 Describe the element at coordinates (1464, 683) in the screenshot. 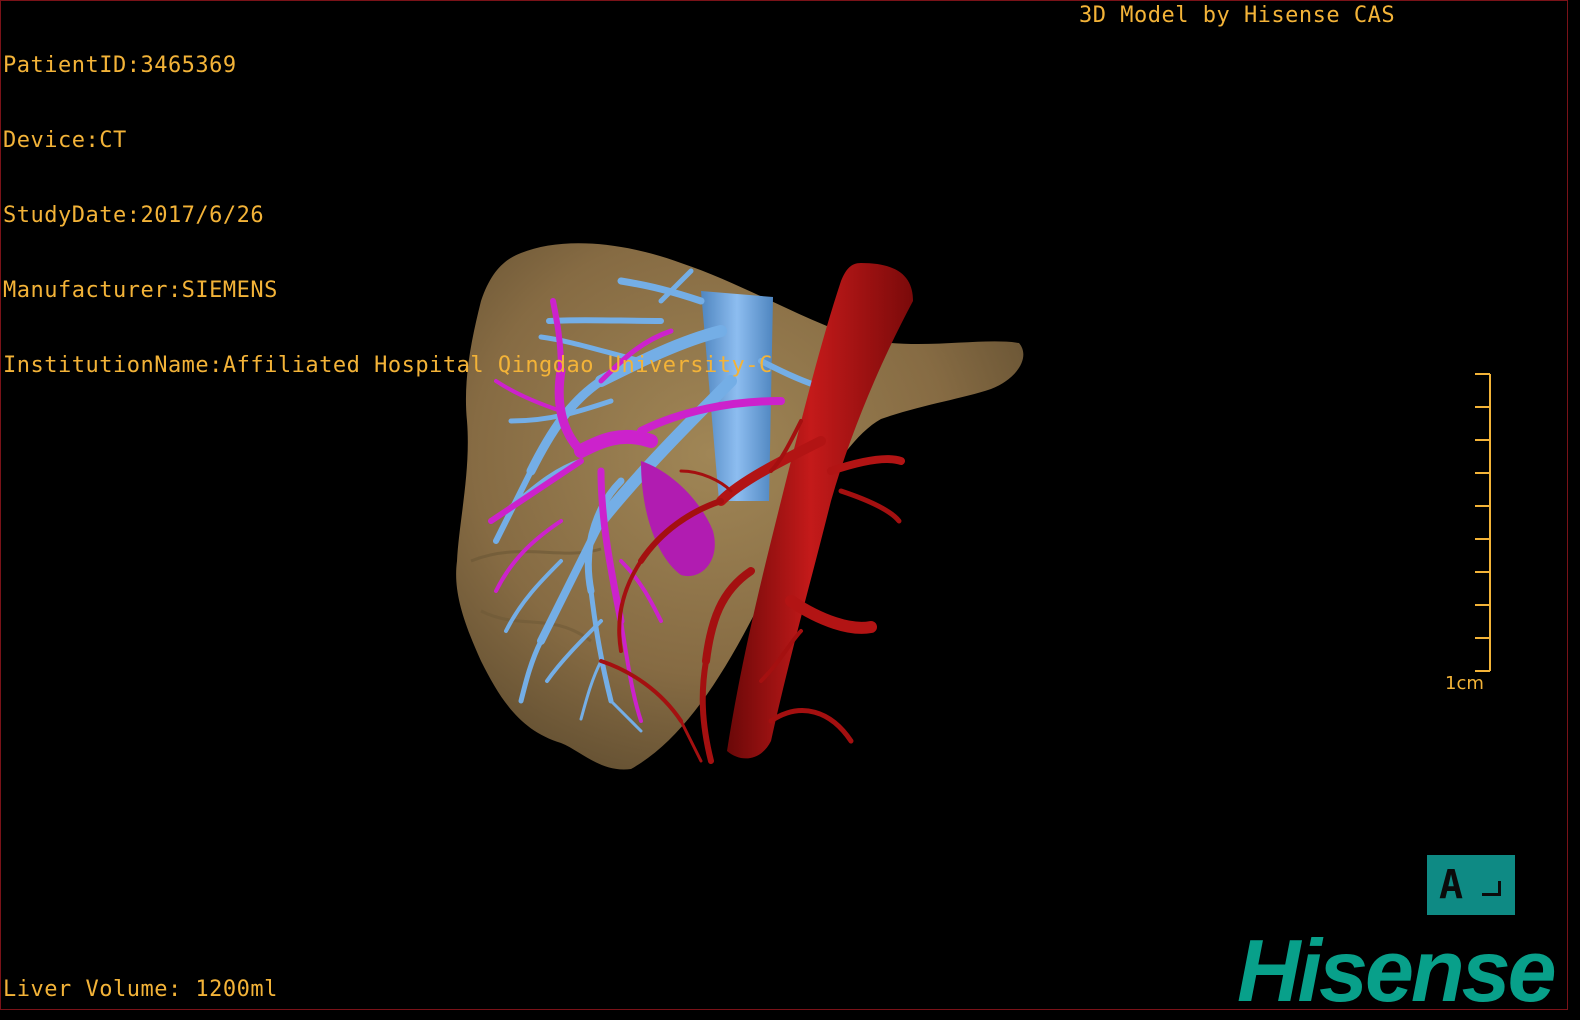

I see `scale-label: 1cm` at that location.